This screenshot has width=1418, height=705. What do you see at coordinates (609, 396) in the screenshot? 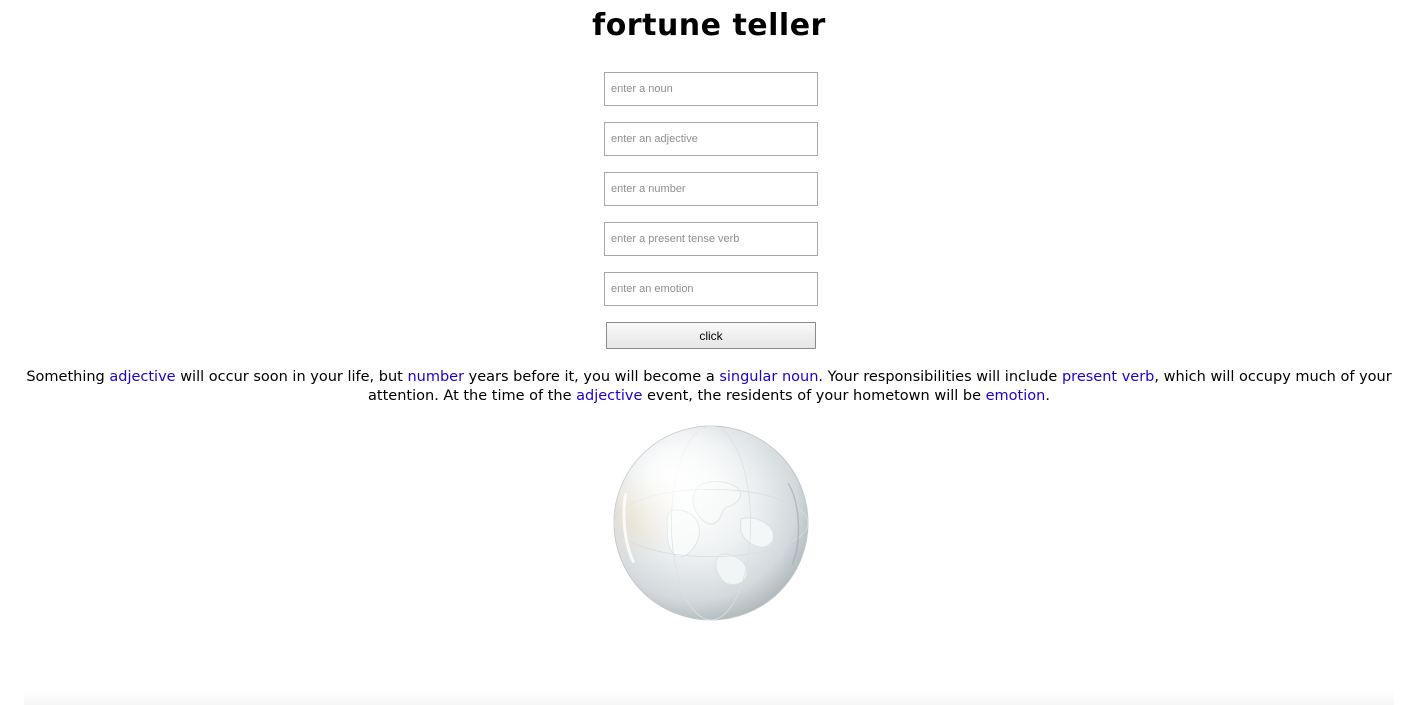
I see `fortune-adjective-2: adjective` at bounding box center [609, 396].